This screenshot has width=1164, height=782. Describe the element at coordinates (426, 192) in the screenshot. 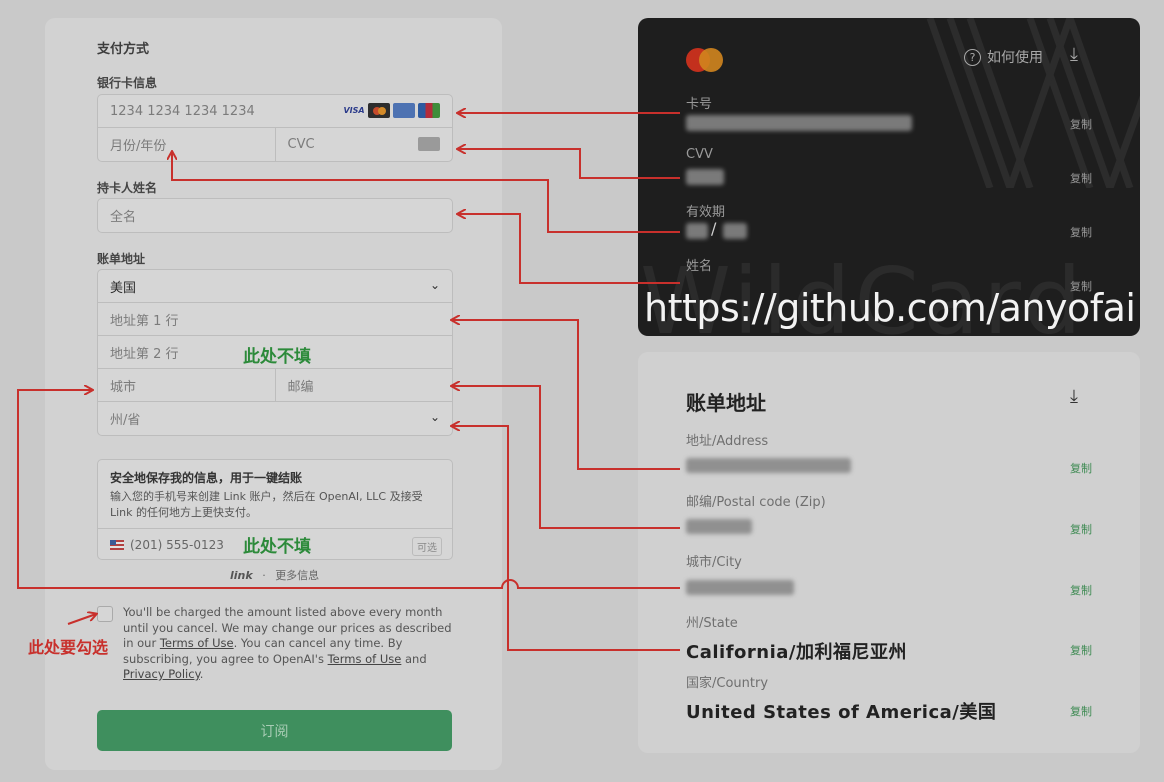

I see `arrow-expiry` at that location.